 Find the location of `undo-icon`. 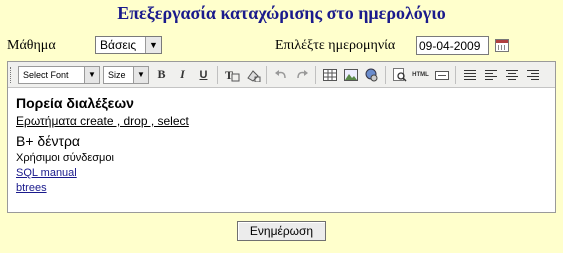

undo-icon is located at coordinates (280, 75).